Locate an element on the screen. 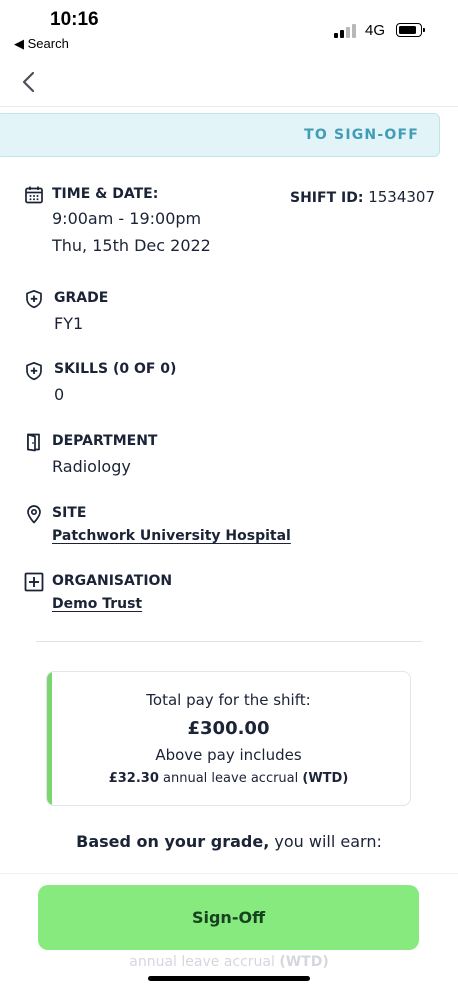  department-value: Radiology is located at coordinates (91, 466).